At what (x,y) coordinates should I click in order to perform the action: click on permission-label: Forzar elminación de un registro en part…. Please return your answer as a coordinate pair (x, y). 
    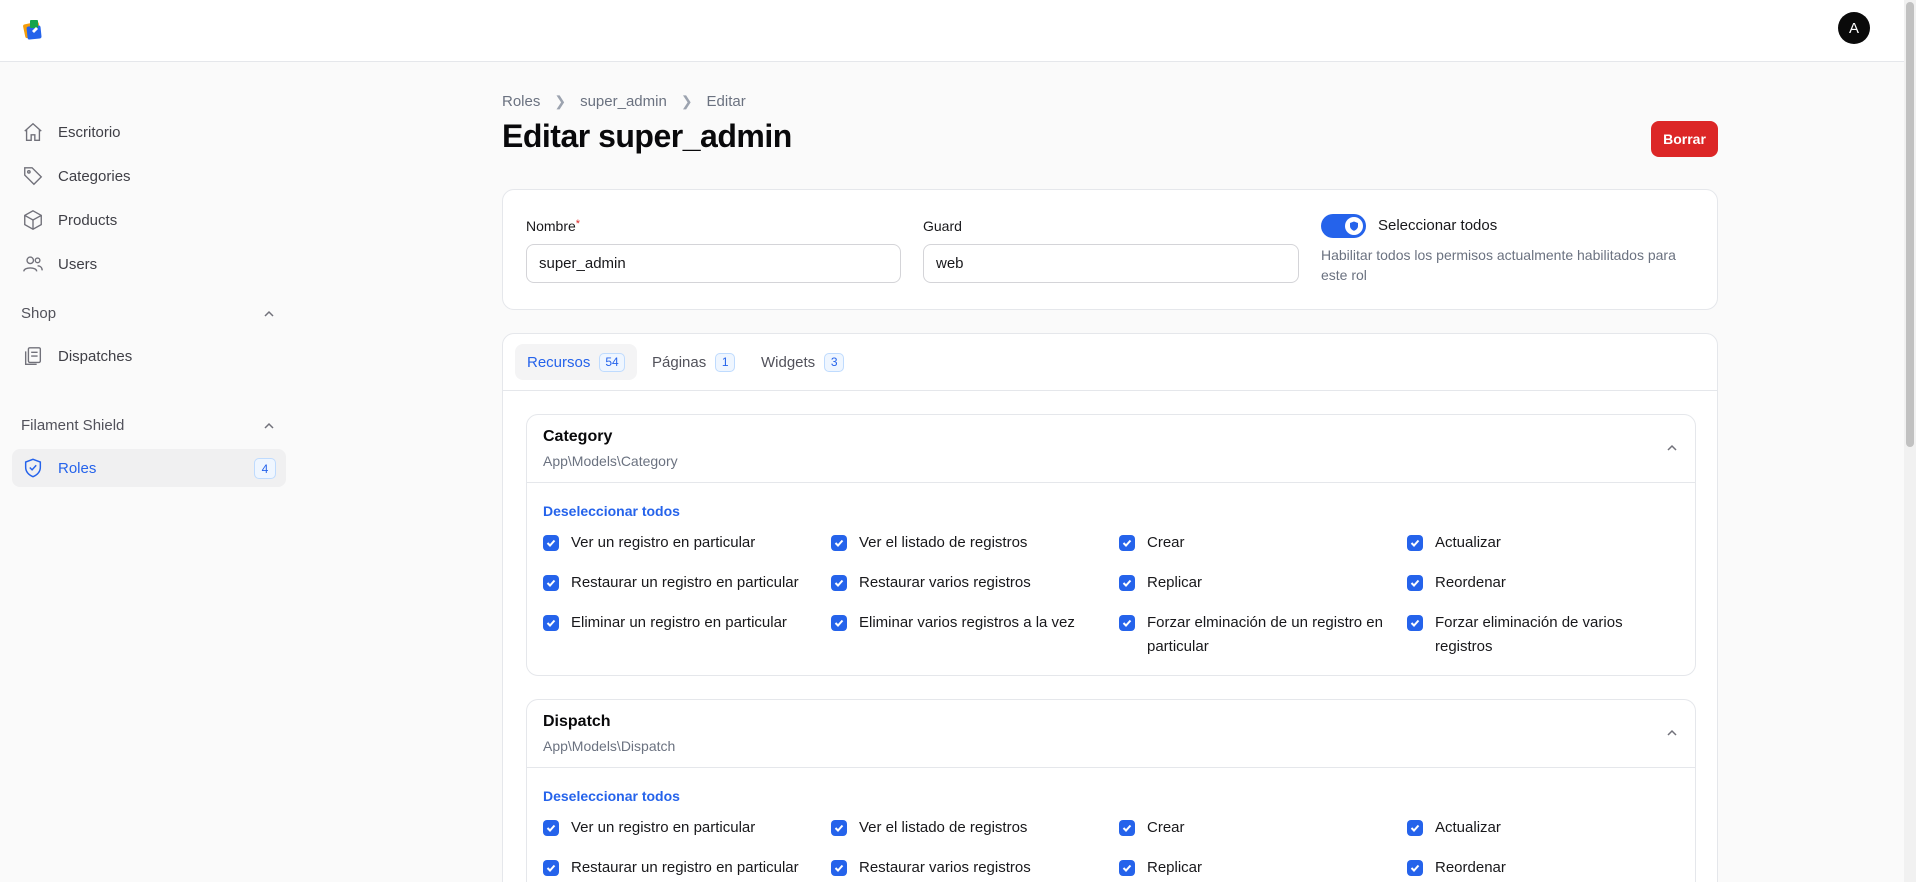
    Looking at the image, I should click on (1265, 634).